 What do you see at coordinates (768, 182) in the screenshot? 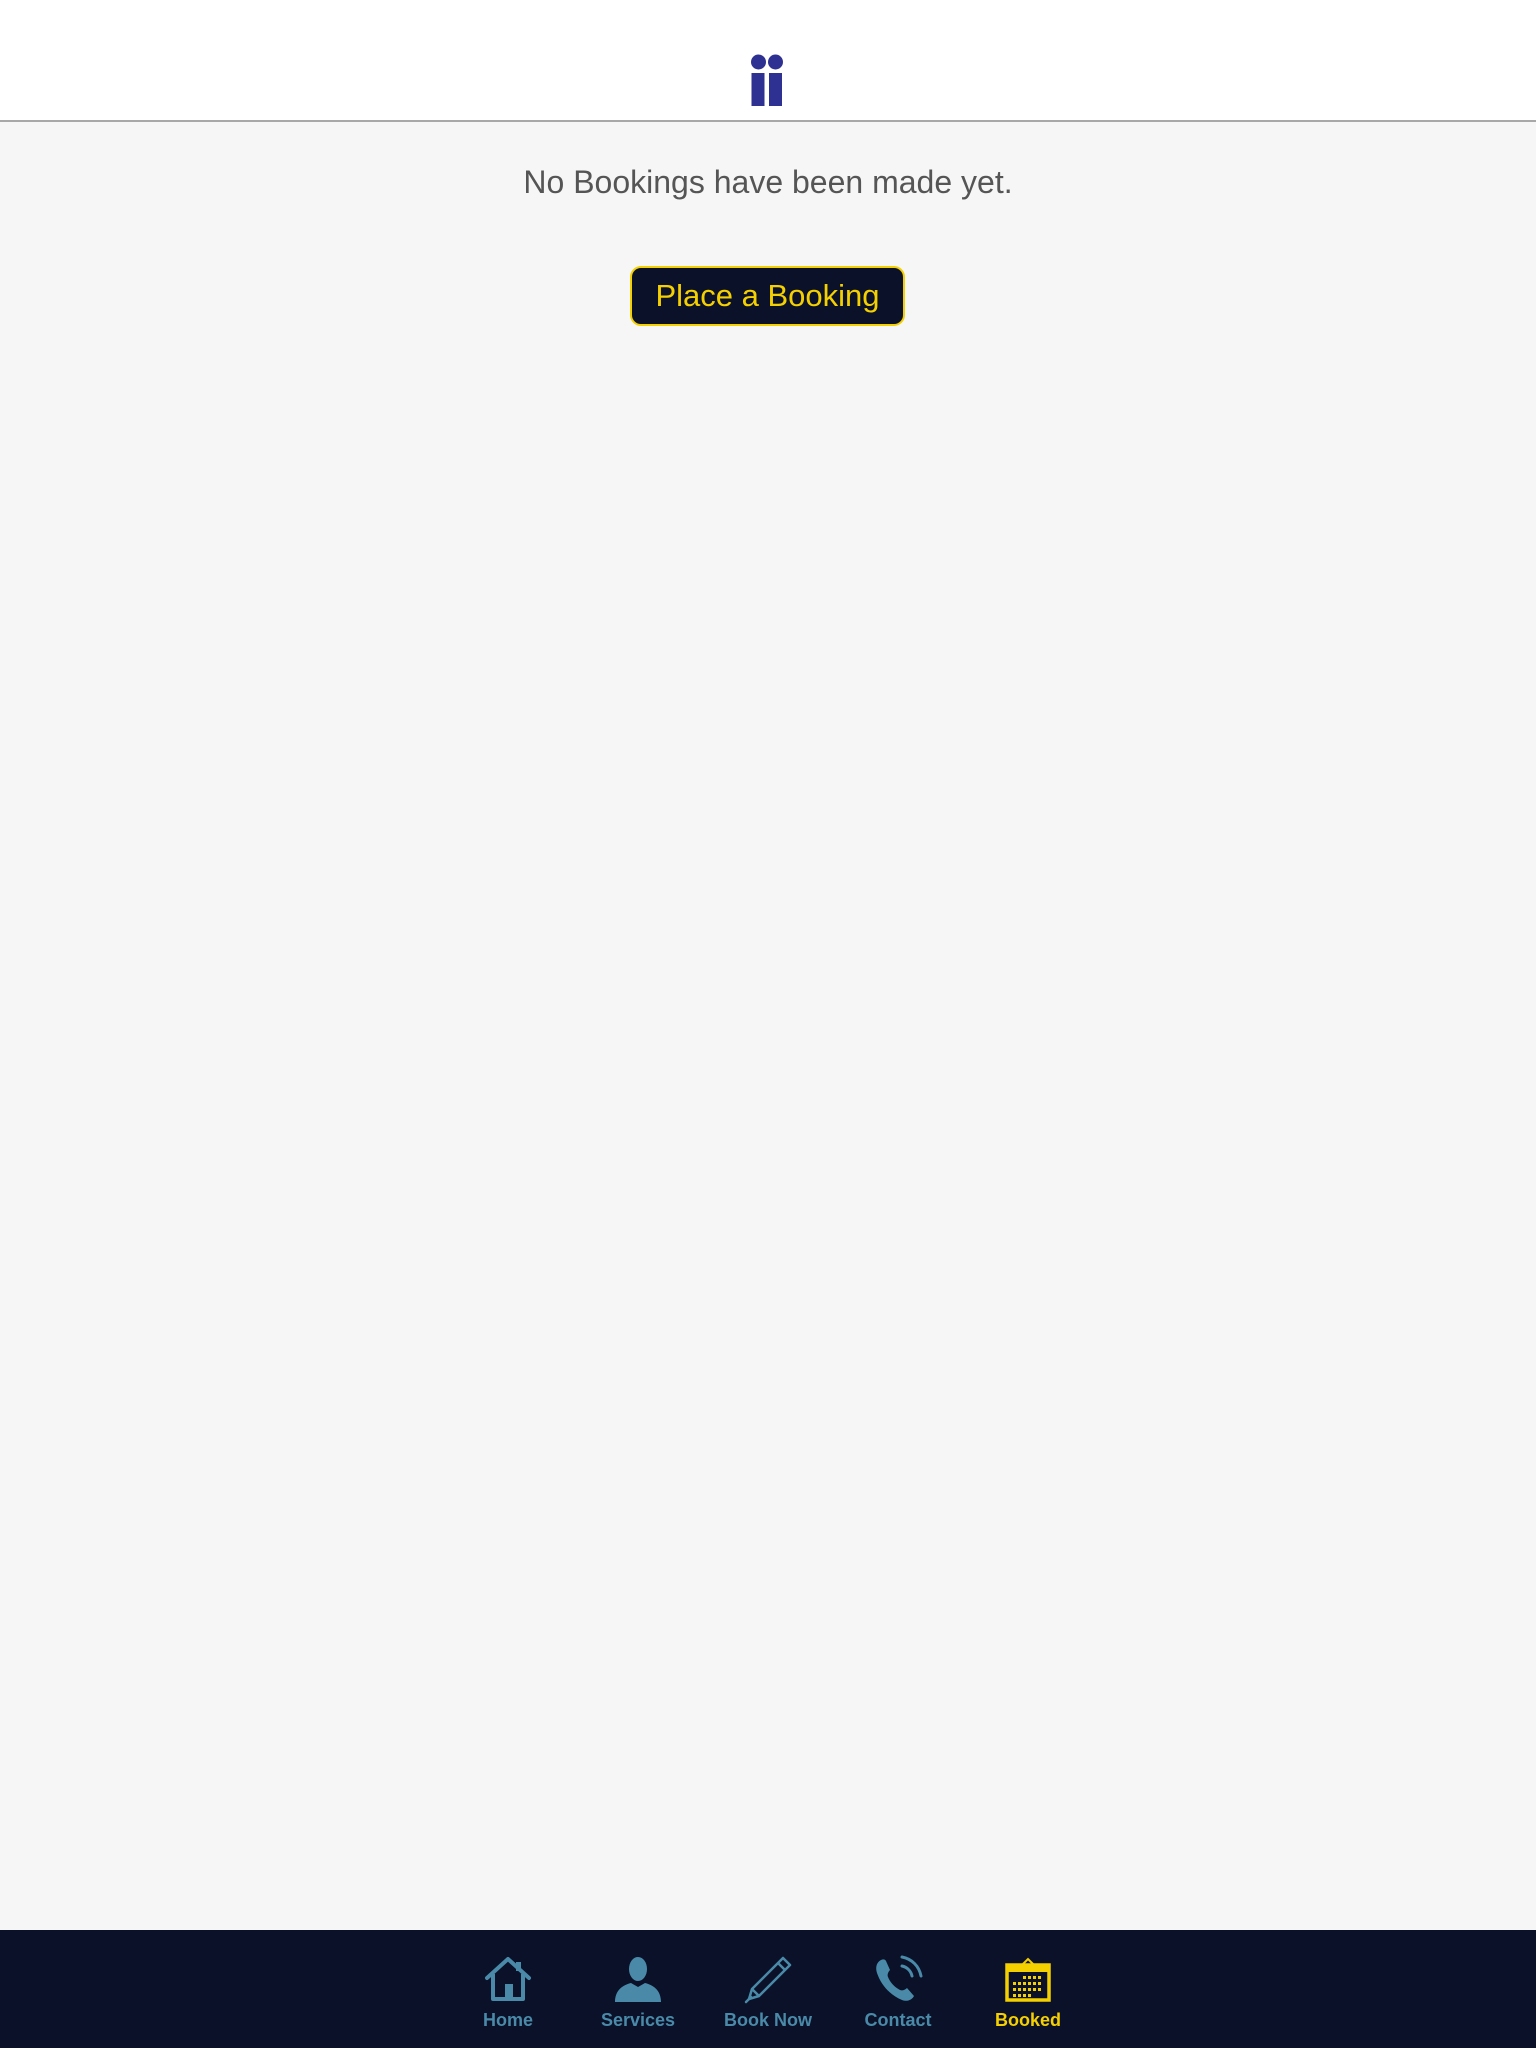
I see `empty-bookings-message: No Bookings have been made yet.` at bounding box center [768, 182].